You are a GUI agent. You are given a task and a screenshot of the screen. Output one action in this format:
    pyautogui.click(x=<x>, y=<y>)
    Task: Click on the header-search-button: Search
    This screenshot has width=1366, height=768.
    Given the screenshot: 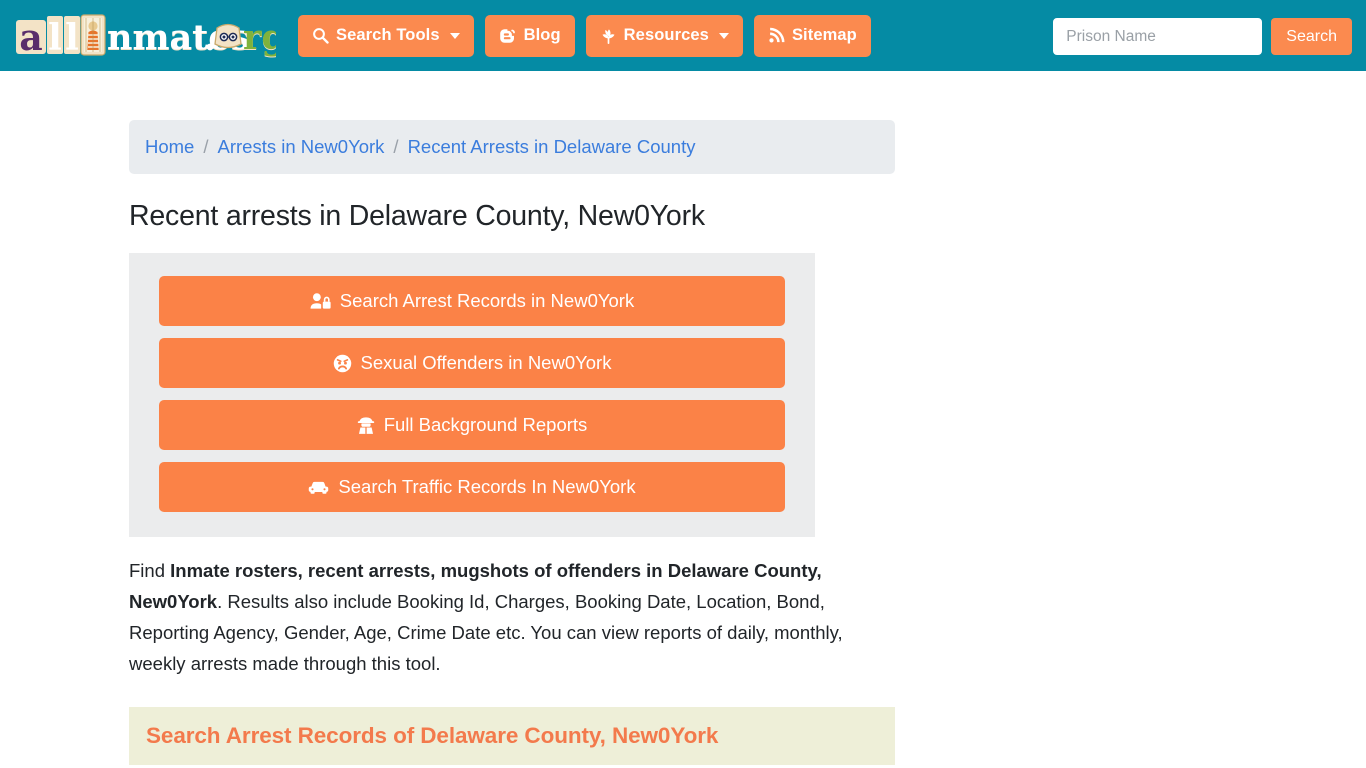 What is the action you would take?
    pyautogui.click(x=1311, y=36)
    